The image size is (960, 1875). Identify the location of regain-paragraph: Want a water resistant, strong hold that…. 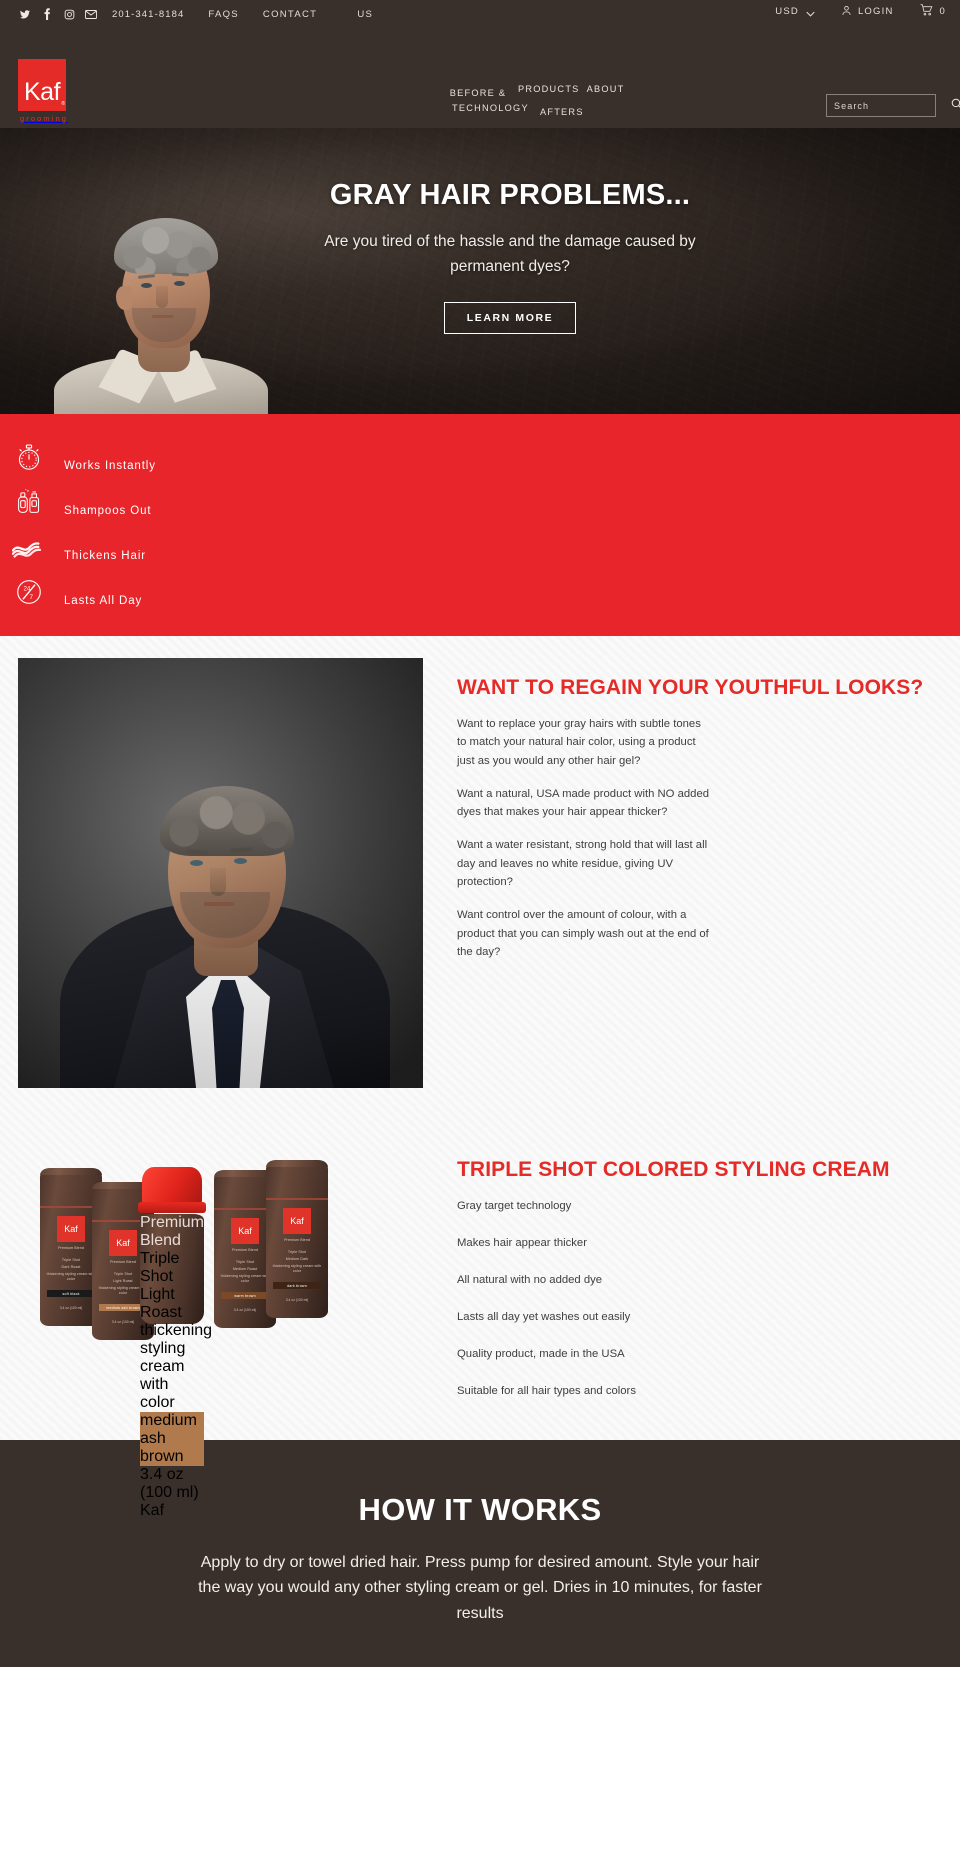
(582, 864).